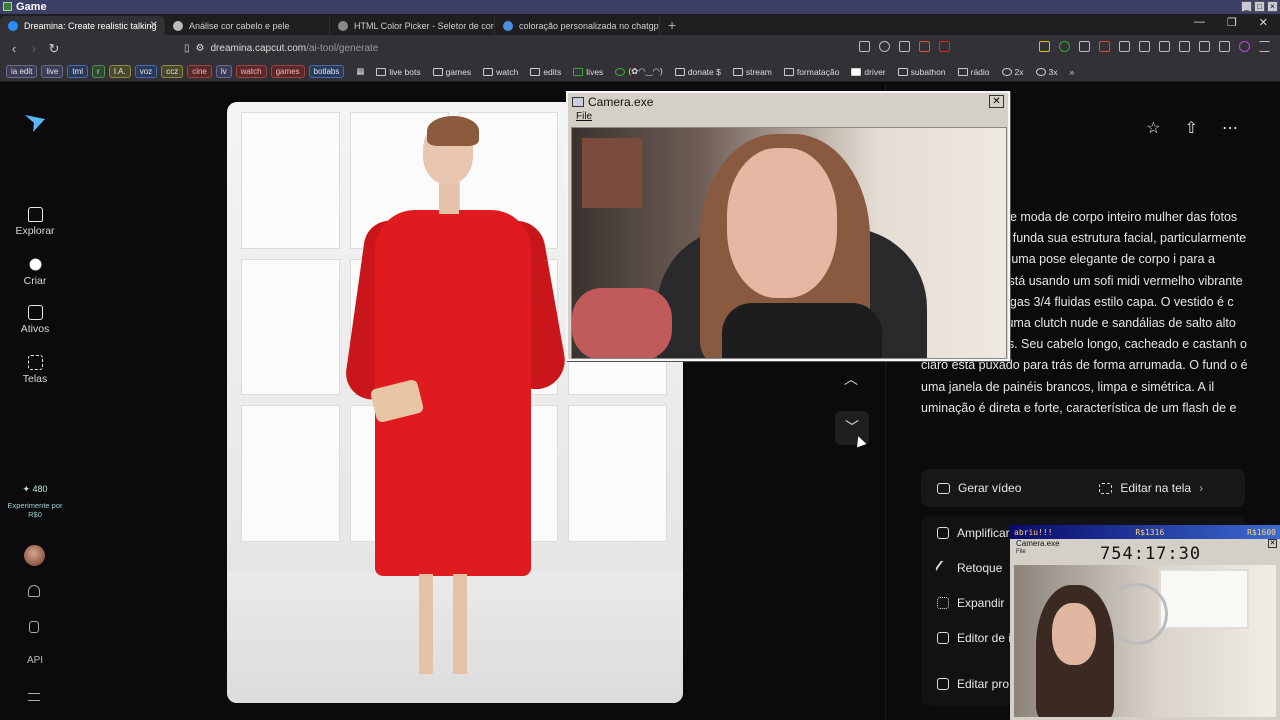  What do you see at coordinates (35, 489) in the screenshot?
I see `credits-count: ✦ 480` at bounding box center [35, 489].